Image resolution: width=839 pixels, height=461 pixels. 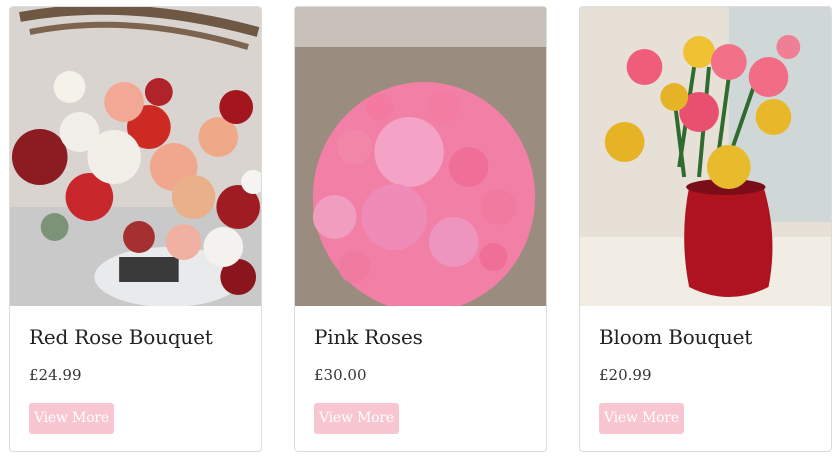 What do you see at coordinates (368, 337) in the screenshot?
I see `product-title: Pink Roses` at bounding box center [368, 337].